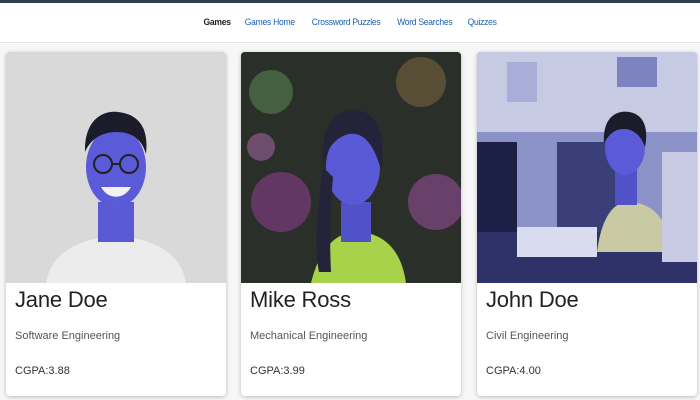  I want to click on nav-link-quizzes: Quizzes, so click(481, 22).